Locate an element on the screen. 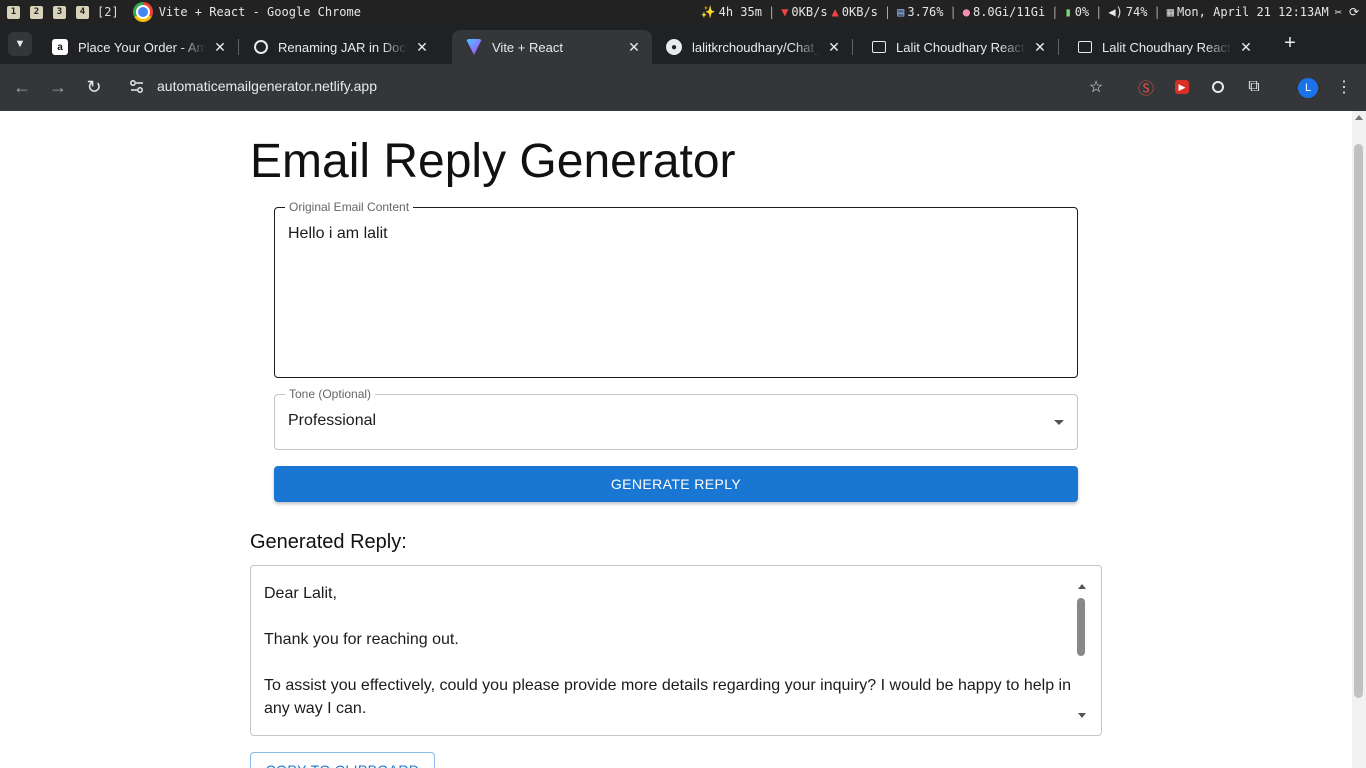  reload-icon: ↻ is located at coordinates (94, 87).